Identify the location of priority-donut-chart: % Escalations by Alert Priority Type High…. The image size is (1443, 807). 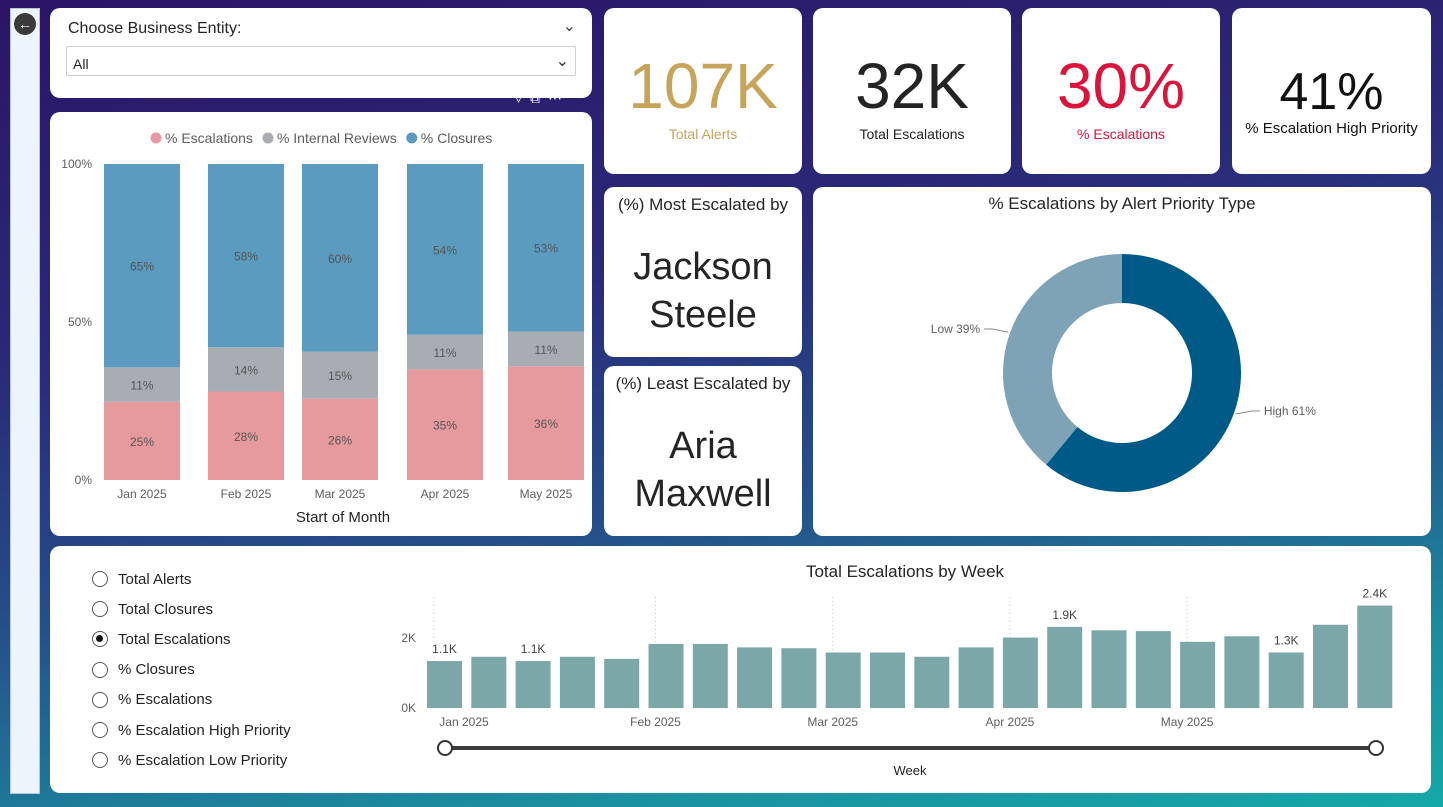
(1123, 343).